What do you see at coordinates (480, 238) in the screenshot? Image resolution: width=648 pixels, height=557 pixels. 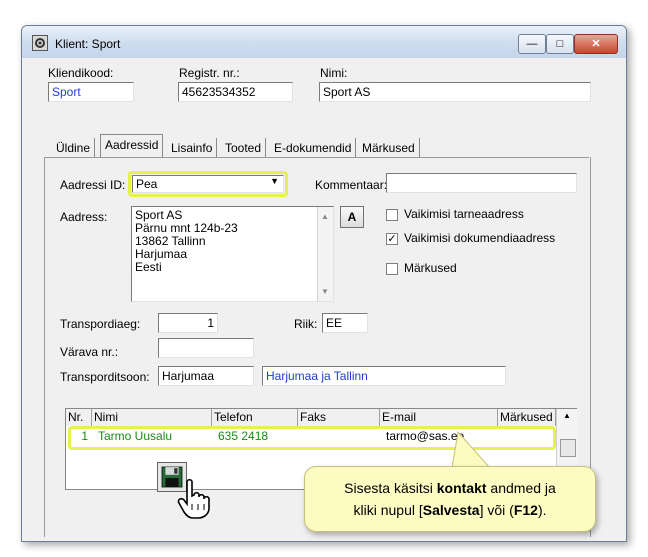 I see `default-document-label: Vaikimisi dokumendiaadress` at bounding box center [480, 238].